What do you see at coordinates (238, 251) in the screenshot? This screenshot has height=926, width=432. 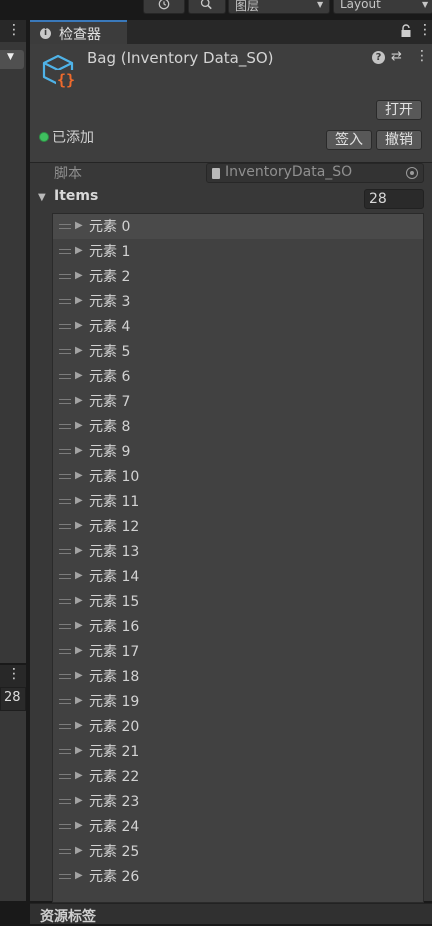 I see `list-item: ▶ 元素 1` at bounding box center [238, 251].